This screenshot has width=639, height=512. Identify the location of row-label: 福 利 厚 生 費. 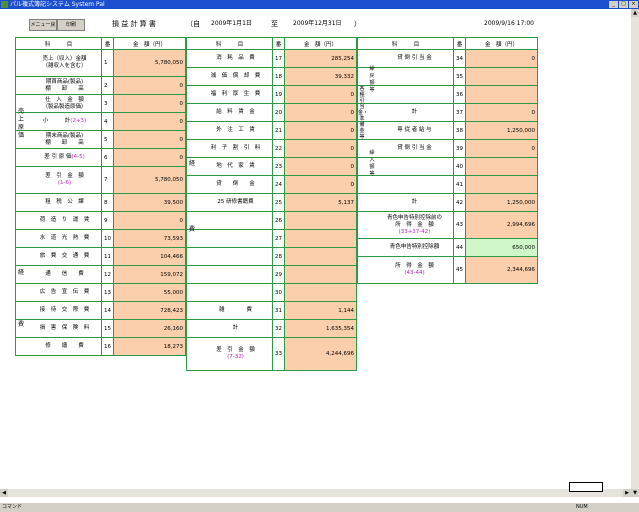
(235, 94).